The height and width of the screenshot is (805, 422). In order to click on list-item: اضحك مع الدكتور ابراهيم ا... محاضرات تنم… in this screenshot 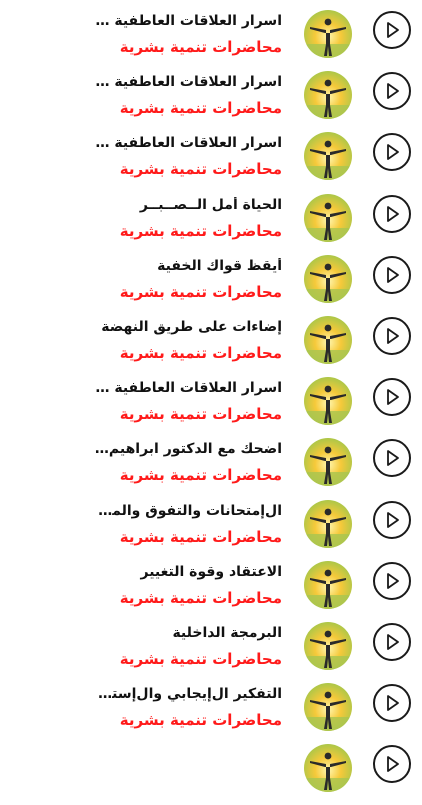, I will do `click(211, 468)`.